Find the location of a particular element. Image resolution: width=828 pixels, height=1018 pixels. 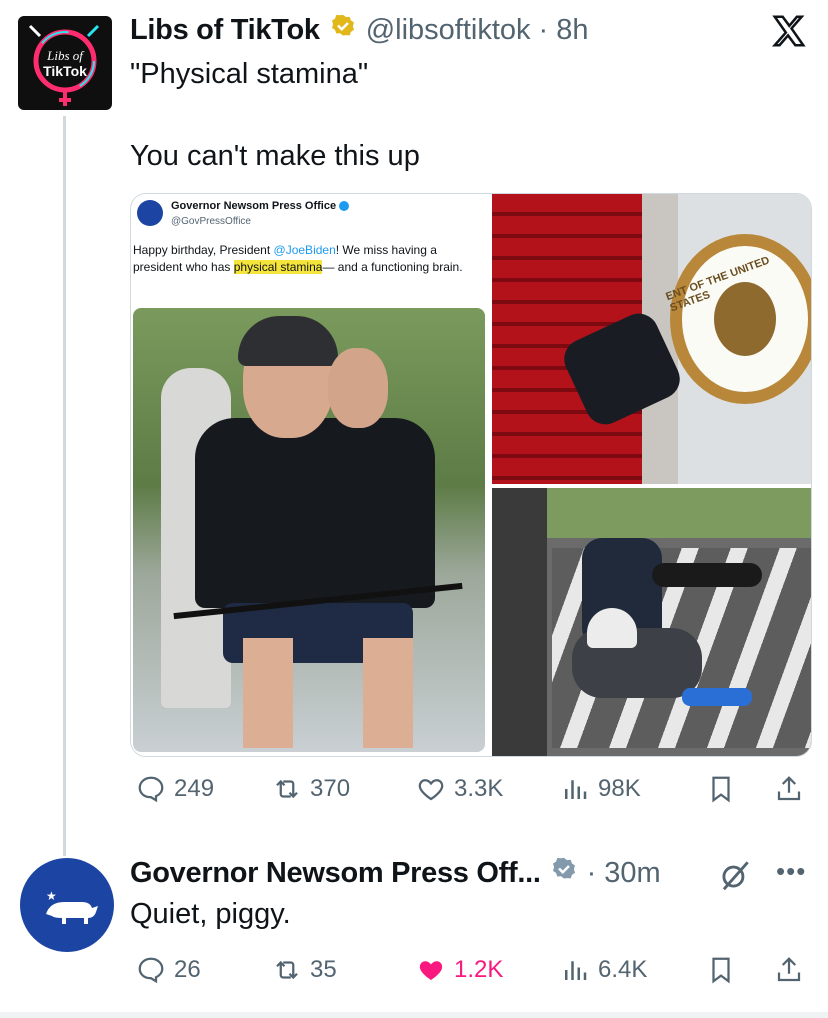

avatar-star-icon: ★ is located at coordinates (51, 896).